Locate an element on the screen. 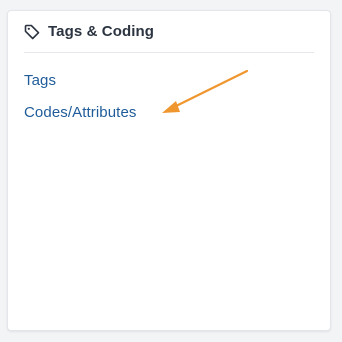  tags-link: Tags is located at coordinates (80, 81).